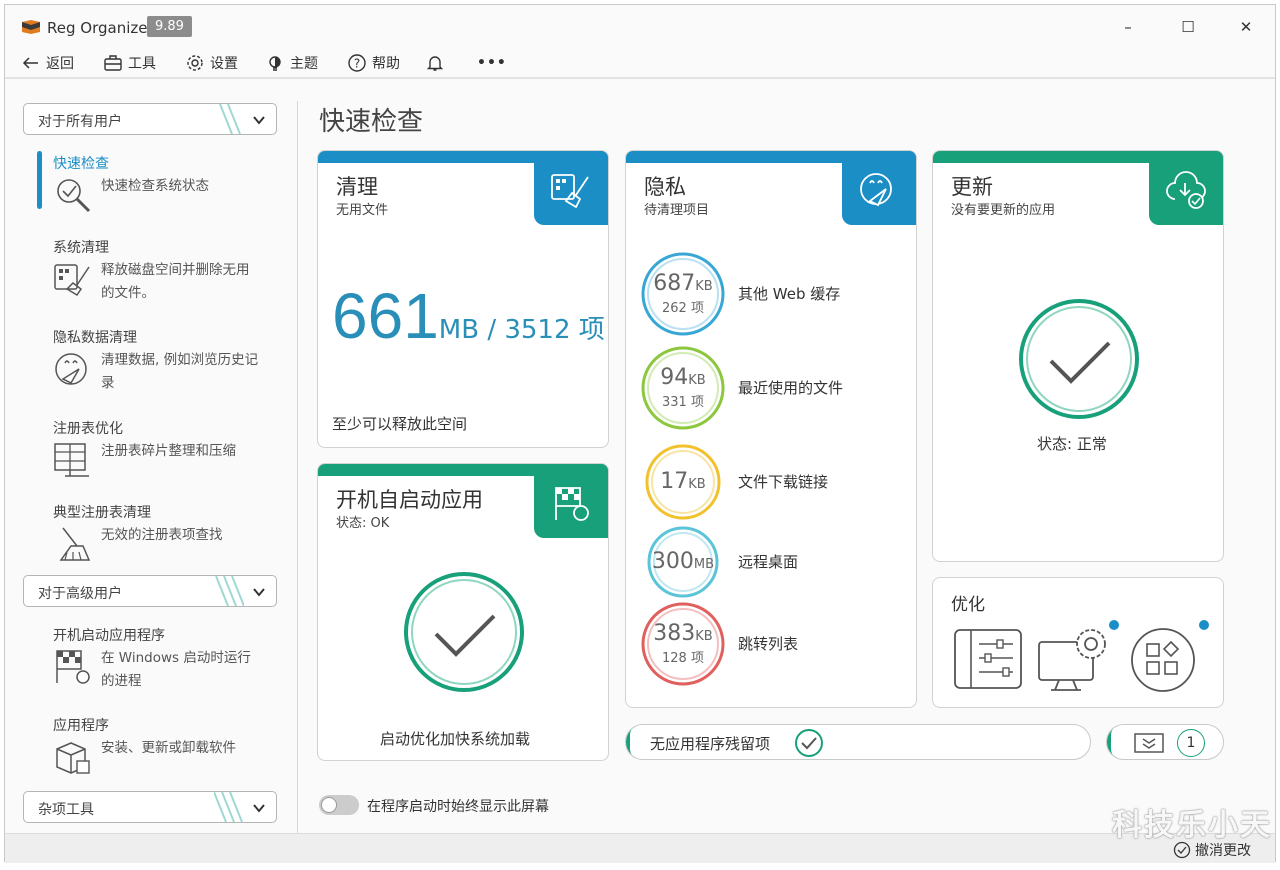 This screenshot has height=870, width=1280. Describe the element at coordinates (768, 644) in the screenshot. I see `privacy-label: 跳转列表` at that location.